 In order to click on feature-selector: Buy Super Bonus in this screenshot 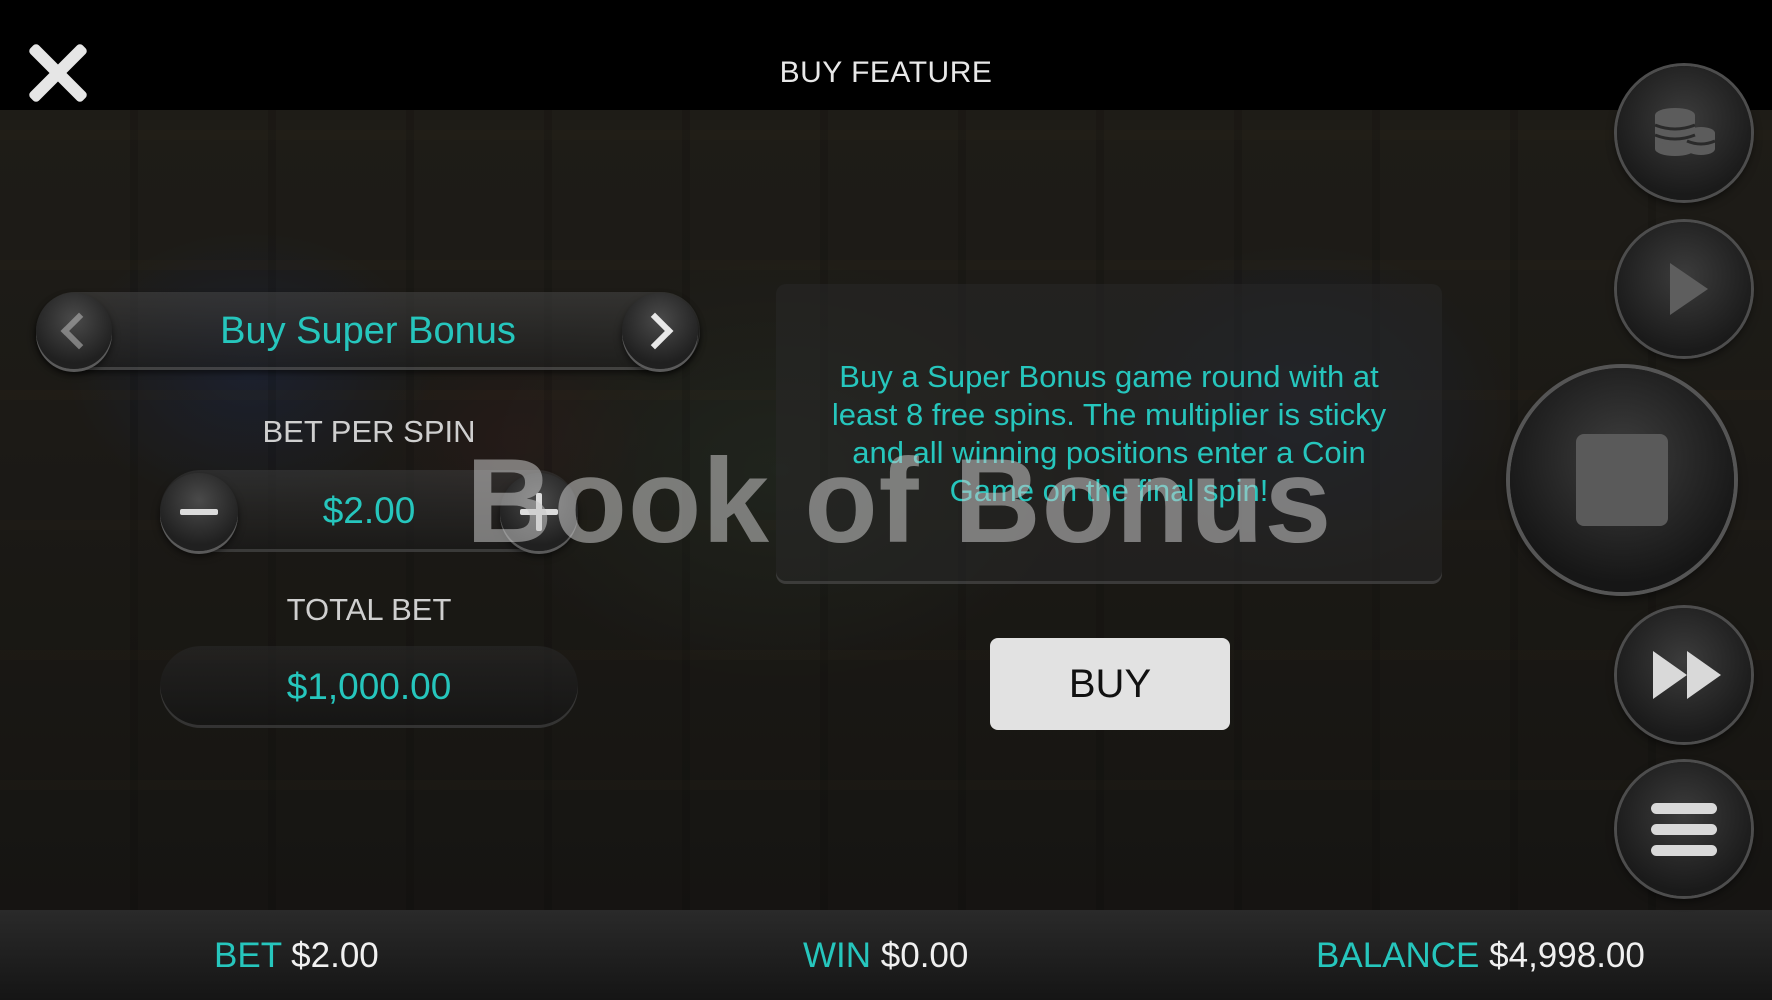, I will do `click(368, 331)`.